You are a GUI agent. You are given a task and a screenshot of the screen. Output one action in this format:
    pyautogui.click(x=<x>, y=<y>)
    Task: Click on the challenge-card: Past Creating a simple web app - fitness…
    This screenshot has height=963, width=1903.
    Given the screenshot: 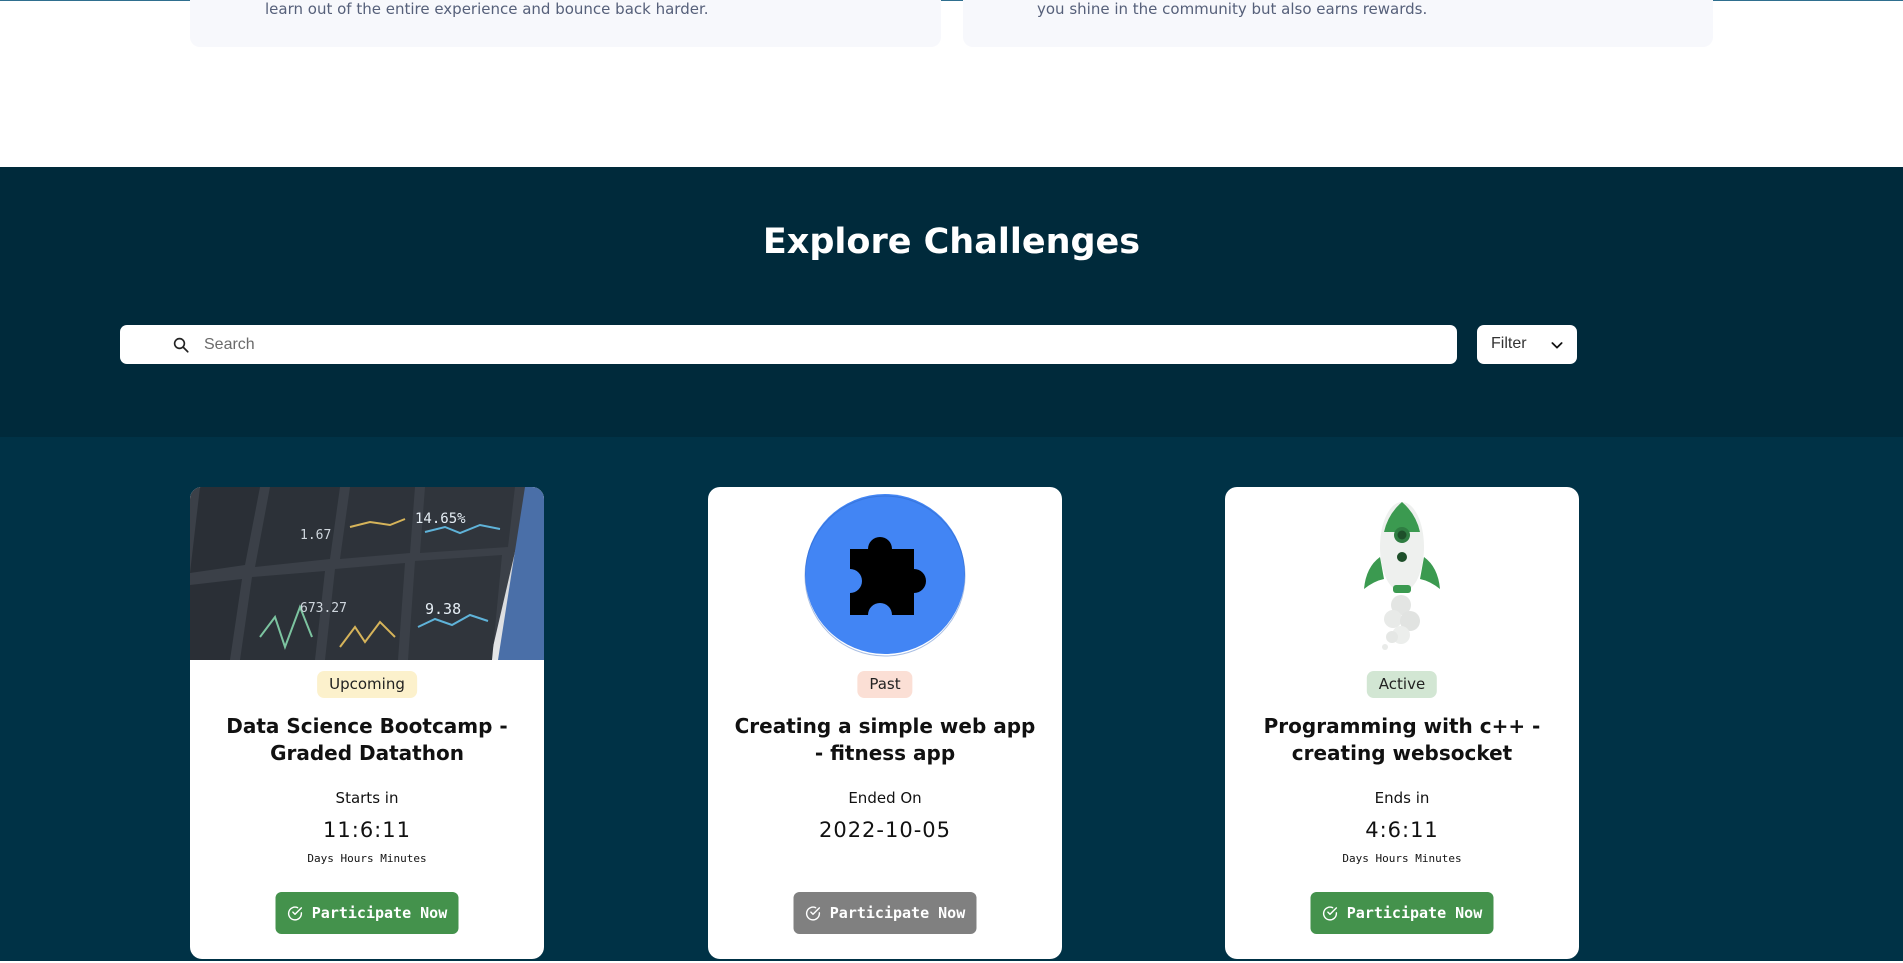 What is the action you would take?
    pyautogui.click(x=885, y=723)
    